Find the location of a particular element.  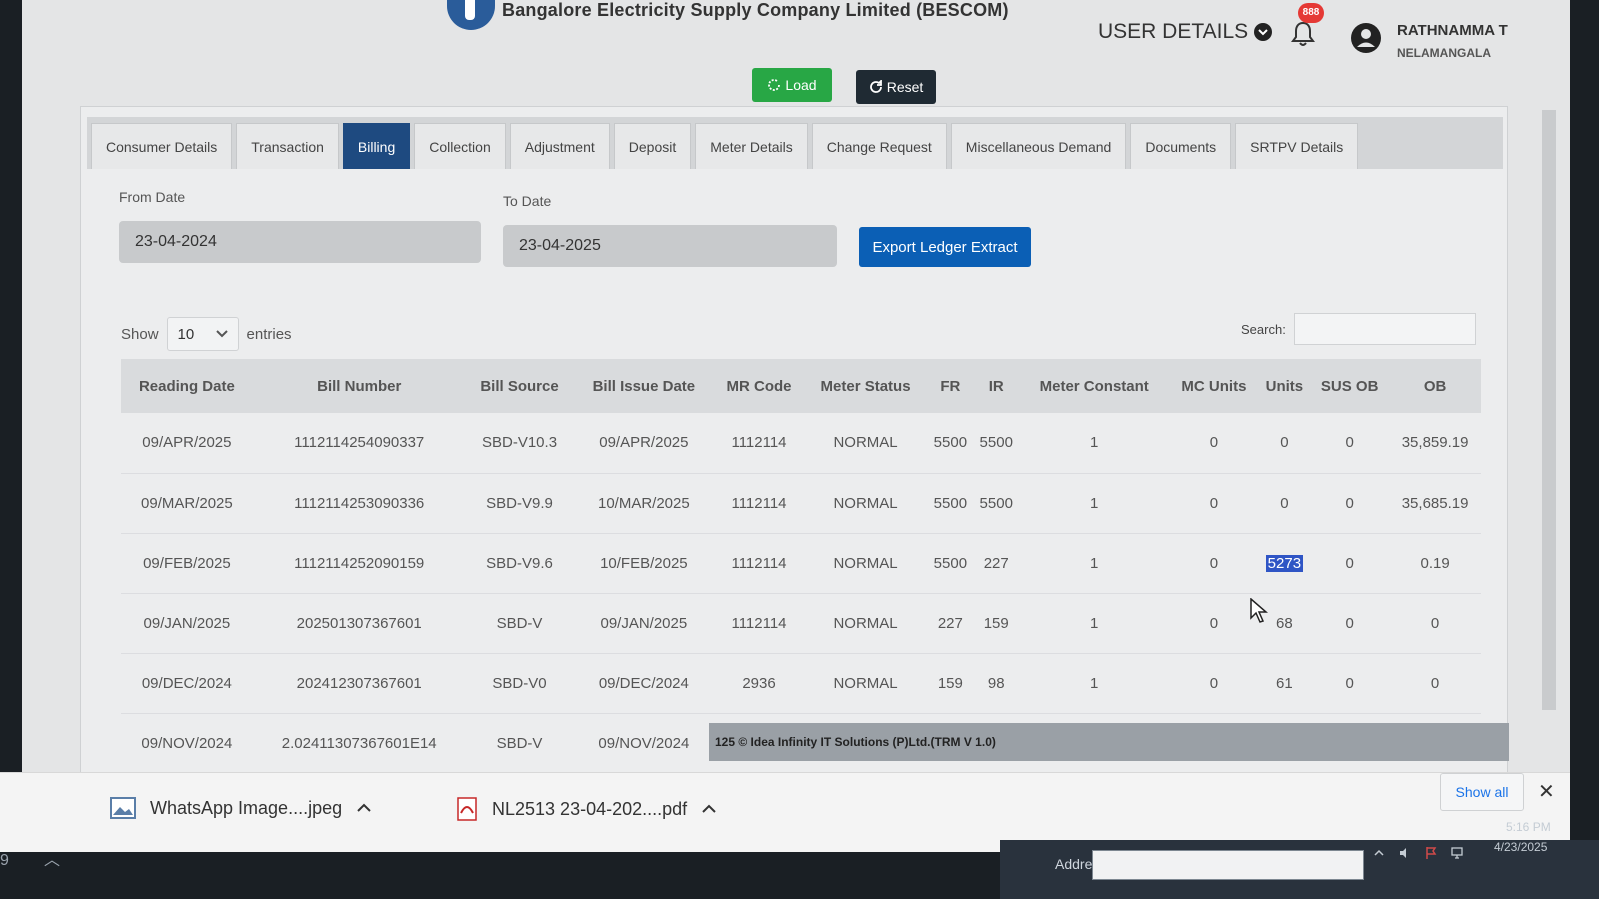

column-header-meter-status: Meter Status is located at coordinates (865, 386).